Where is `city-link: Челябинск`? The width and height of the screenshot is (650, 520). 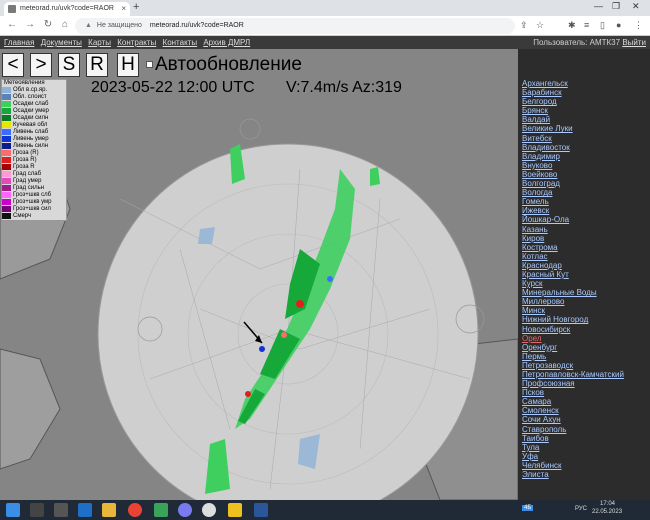
city-link: Челябинск is located at coordinates (586, 465).